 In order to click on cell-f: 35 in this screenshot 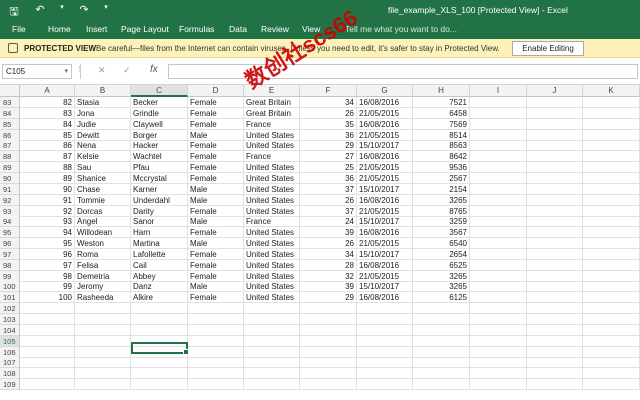, I will do `click(328, 124)`.